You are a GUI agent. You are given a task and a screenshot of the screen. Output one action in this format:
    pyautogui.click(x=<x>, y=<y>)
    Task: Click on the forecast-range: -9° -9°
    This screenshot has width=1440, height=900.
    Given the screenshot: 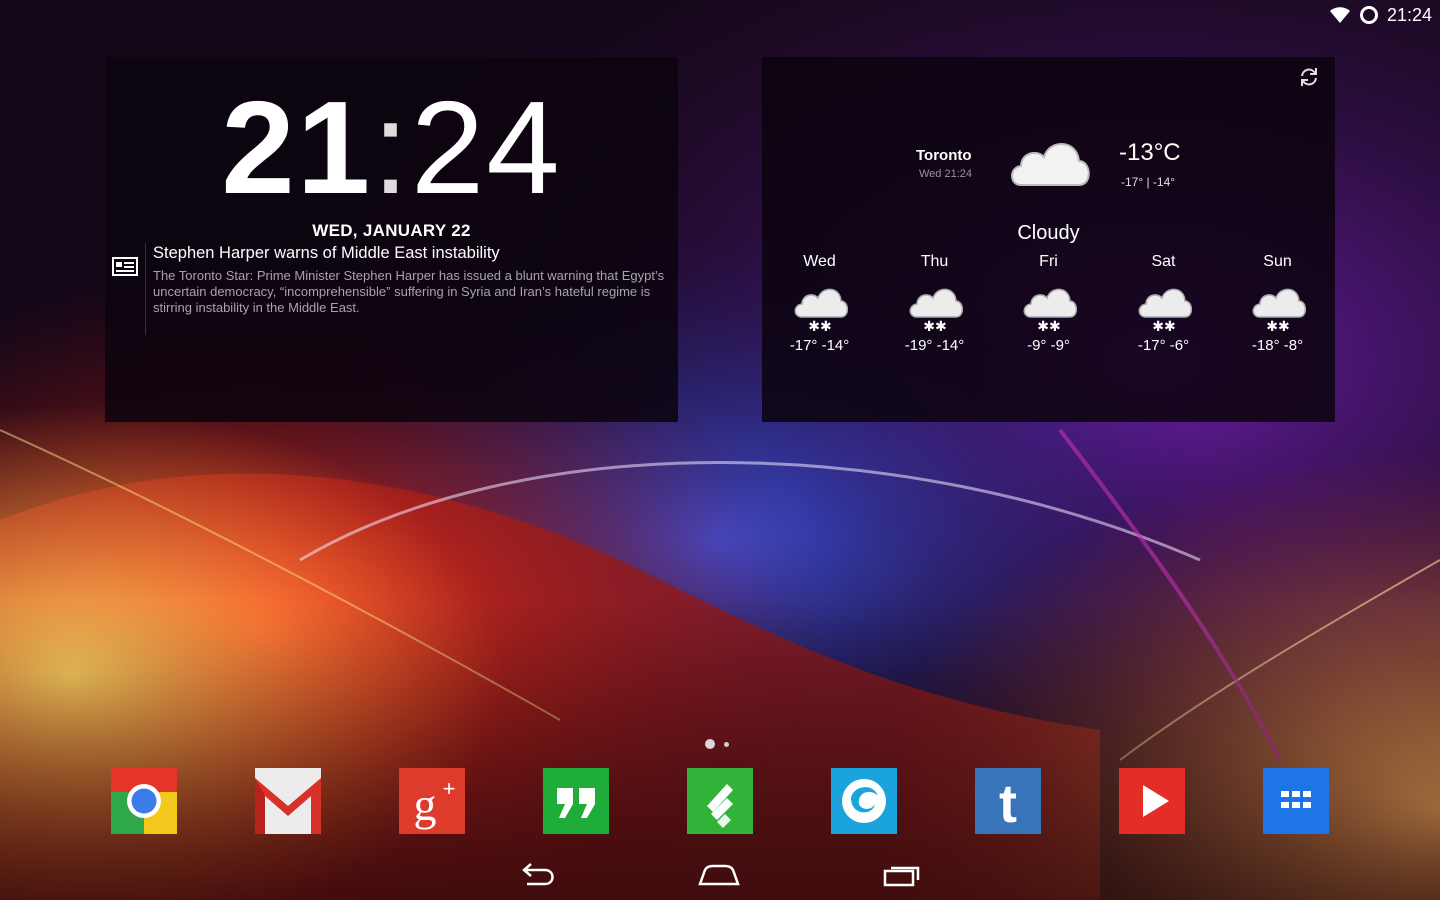 What is the action you would take?
    pyautogui.click(x=1048, y=345)
    